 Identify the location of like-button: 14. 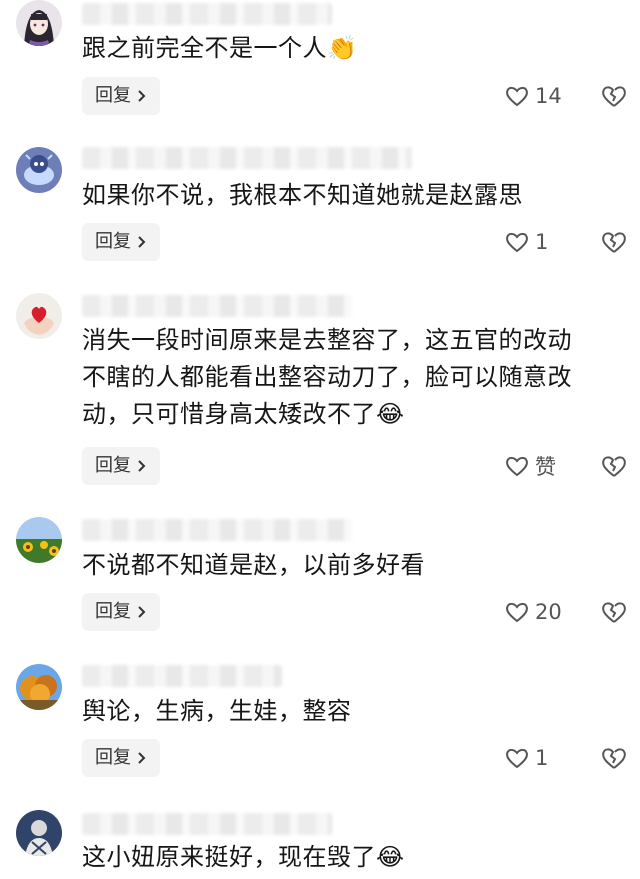
(533, 96).